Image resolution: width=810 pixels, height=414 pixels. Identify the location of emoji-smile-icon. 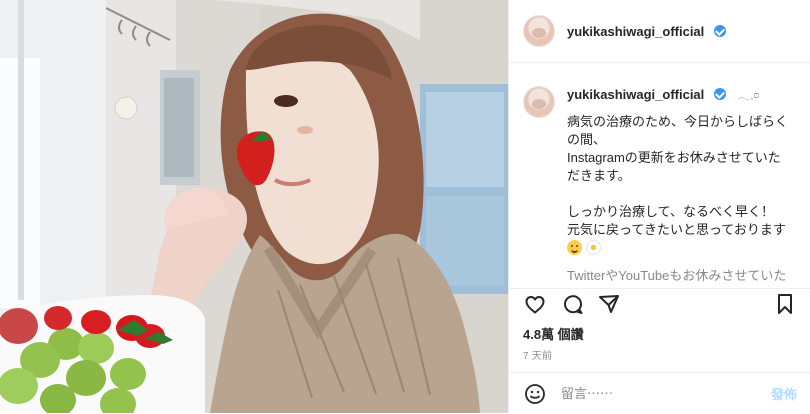
(535, 394).